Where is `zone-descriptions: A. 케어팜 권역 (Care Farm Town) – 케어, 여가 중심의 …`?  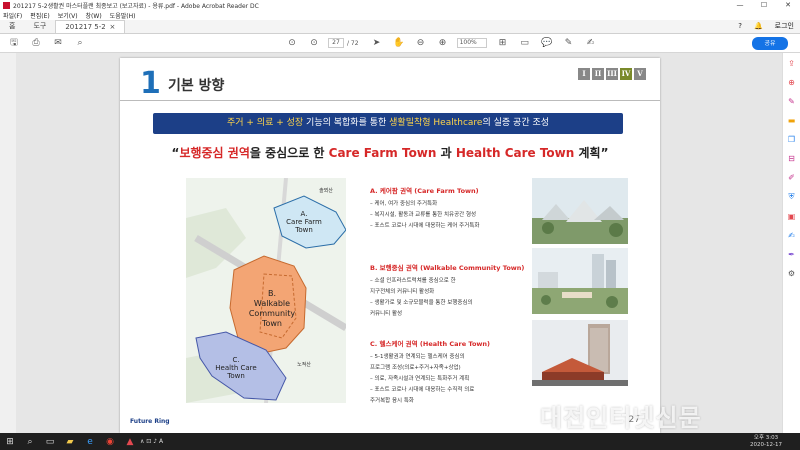
zone-descriptions: A. 케어팜 권역 (Care Farm Town) – 케어, 여가 중심의 … is located at coordinates (450, 300).